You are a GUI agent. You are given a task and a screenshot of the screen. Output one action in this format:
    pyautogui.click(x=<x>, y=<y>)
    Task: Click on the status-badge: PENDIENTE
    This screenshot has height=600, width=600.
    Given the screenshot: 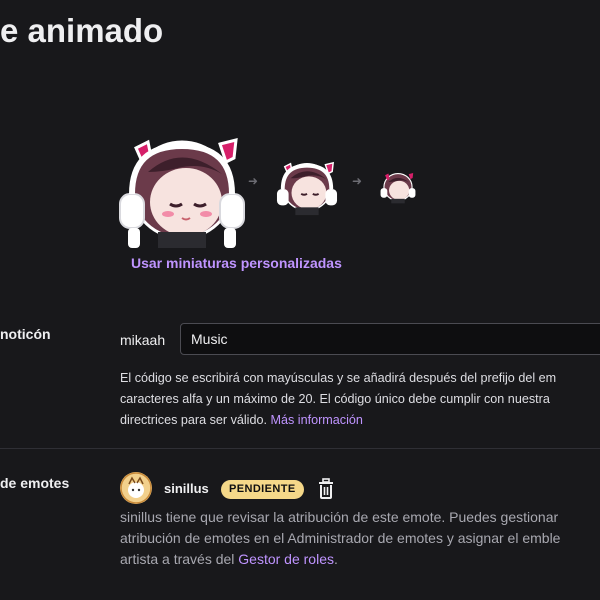 What is the action you would take?
    pyautogui.click(x=262, y=489)
    